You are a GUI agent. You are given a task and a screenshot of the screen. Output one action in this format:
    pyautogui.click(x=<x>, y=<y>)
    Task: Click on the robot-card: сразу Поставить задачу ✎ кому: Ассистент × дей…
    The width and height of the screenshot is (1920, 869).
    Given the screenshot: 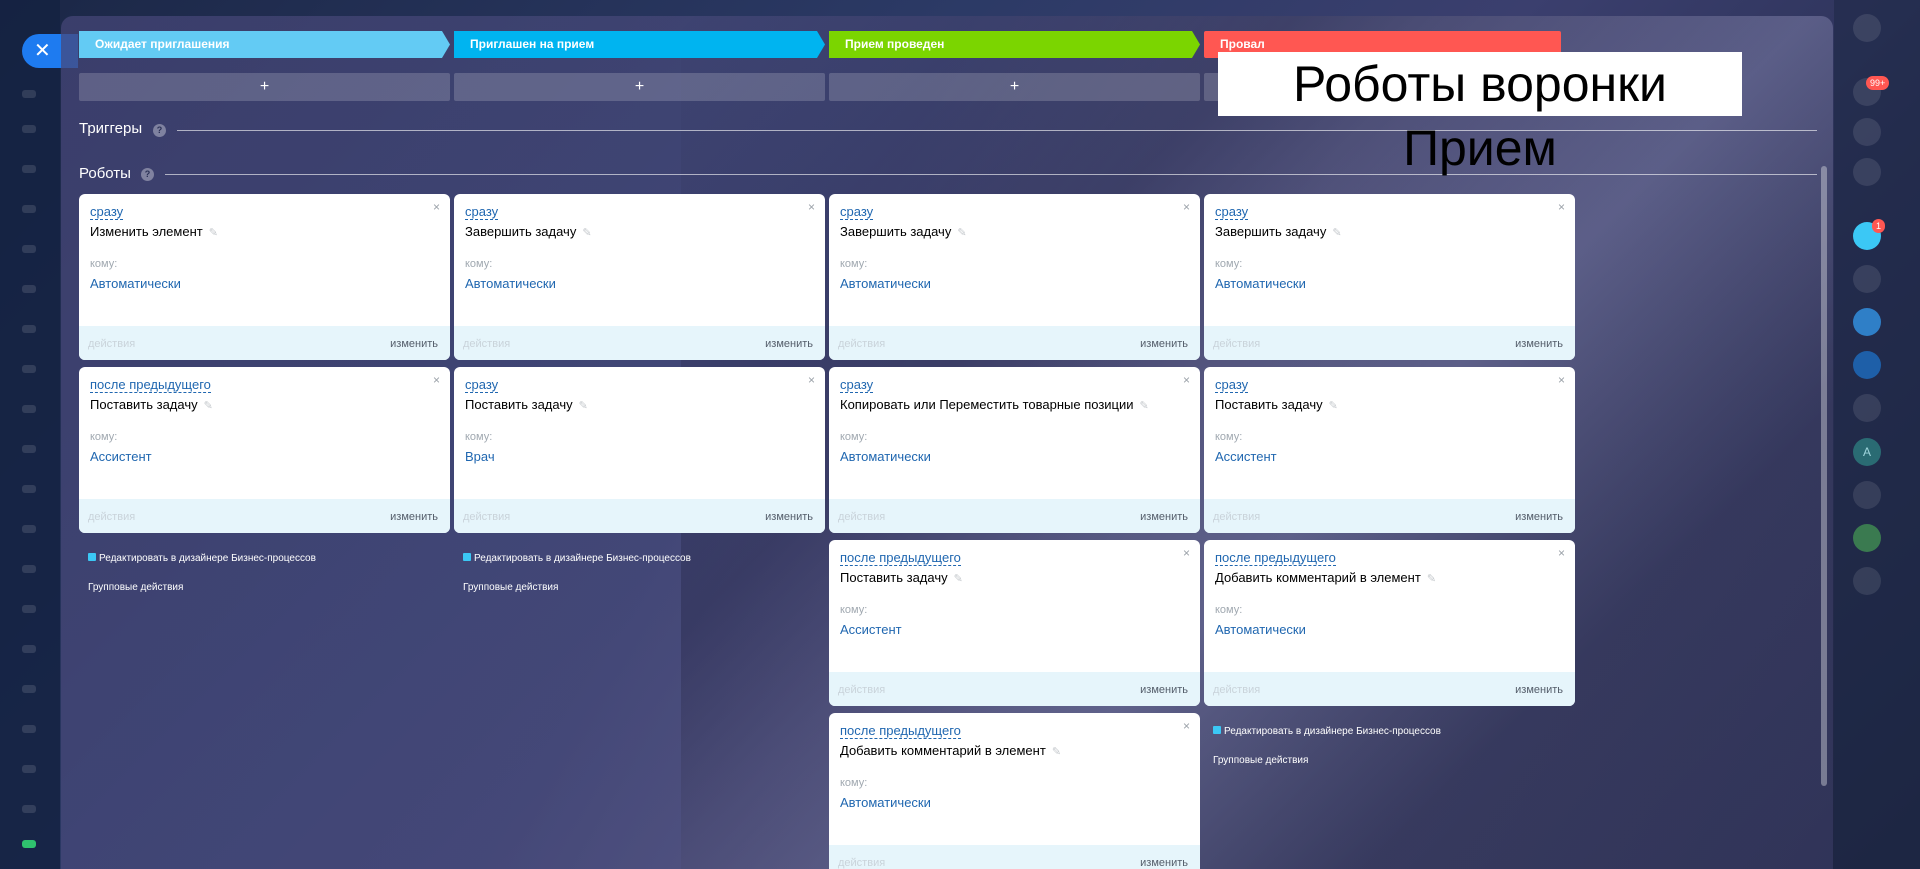 What is the action you would take?
    pyautogui.click(x=1389, y=450)
    